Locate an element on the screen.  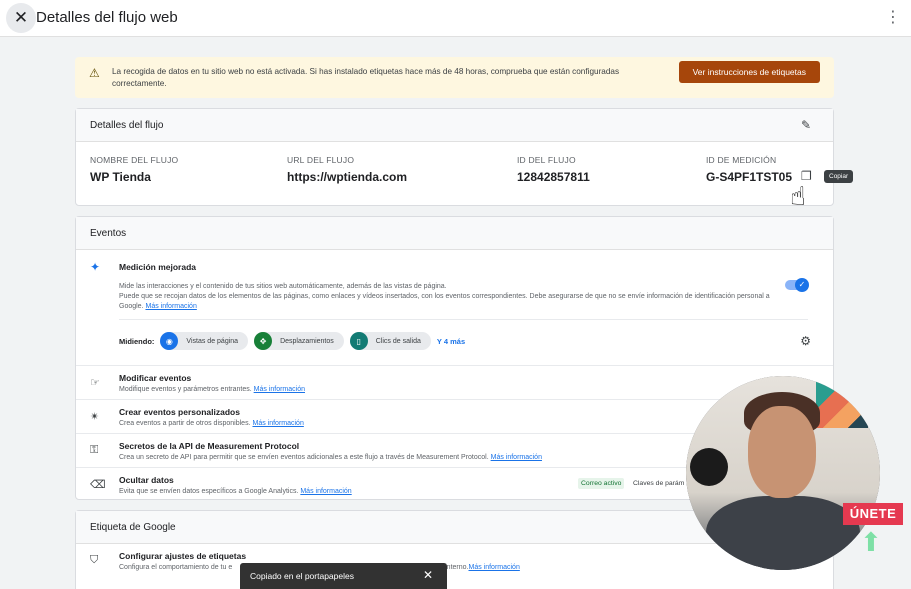
field-label: URL DEL FLUJO is located at coordinates (321, 160).